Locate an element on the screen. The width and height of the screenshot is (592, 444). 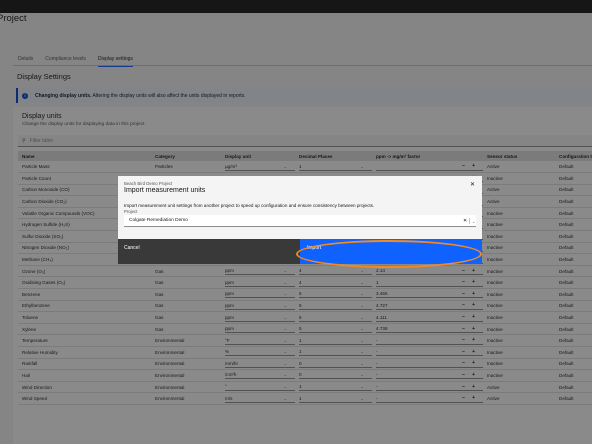
chevron-down-icon: ⌄ is located at coordinates (473, 221).